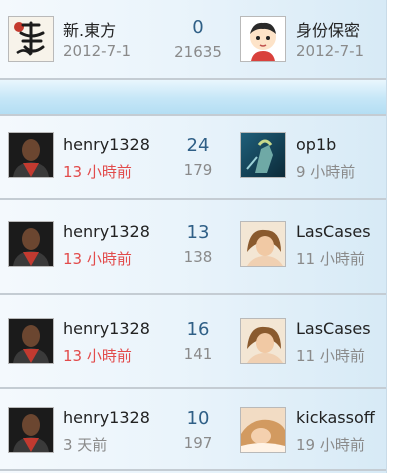  What do you see at coordinates (198, 418) in the screenshot?
I see `reply-count: 10` at bounding box center [198, 418].